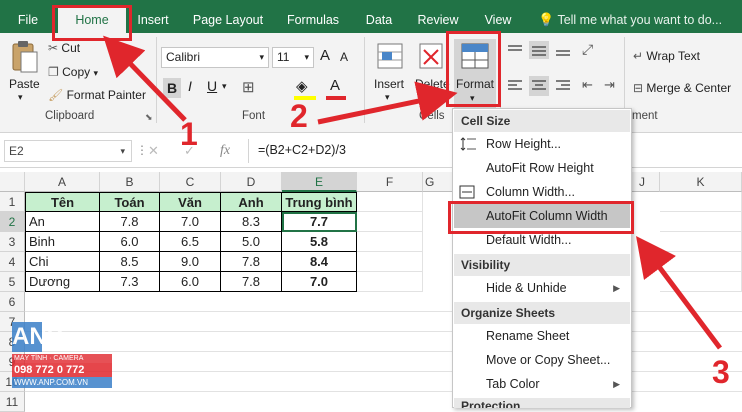 The height and width of the screenshot is (412, 742). I want to click on annotation-step-3: 3, so click(721, 372).